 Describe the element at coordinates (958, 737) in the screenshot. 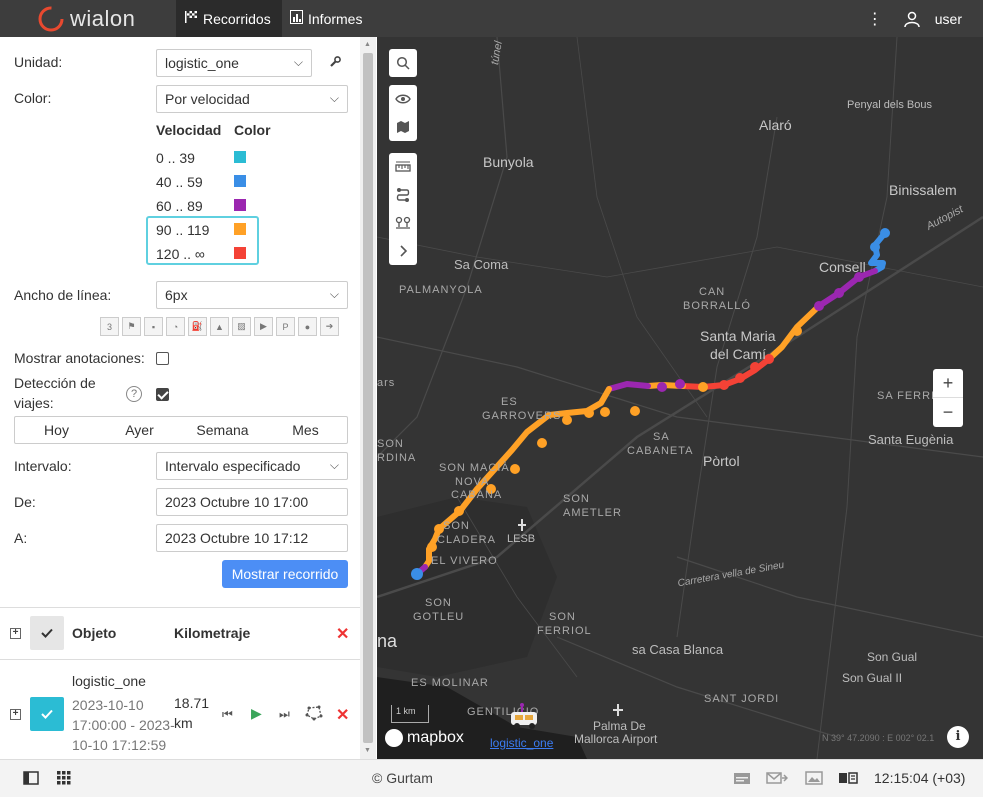

I see `info-icon: i` at that location.